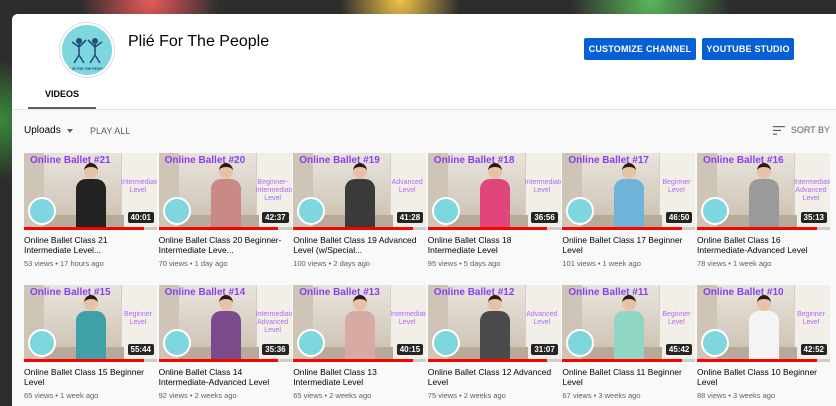 The height and width of the screenshot is (406, 836). What do you see at coordinates (494, 322) in the screenshot?
I see `video-thumbnail: Online Ballet #12 Advanced Level 31:07` at bounding box center [494, 322].